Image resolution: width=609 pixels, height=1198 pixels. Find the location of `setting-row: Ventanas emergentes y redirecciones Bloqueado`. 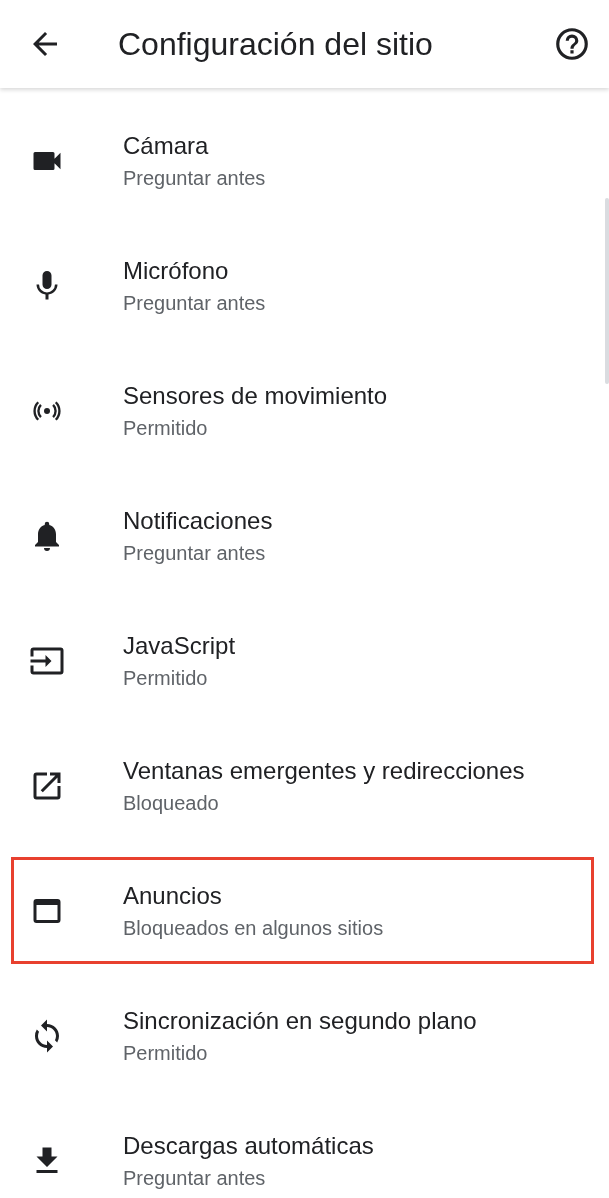

setting-row: Ventanas emergentes y redirecciones Bloqueado is located at coordinates (302, 785).